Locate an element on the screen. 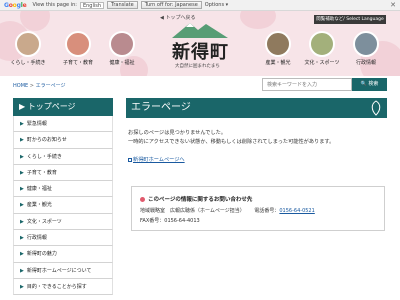 The height and width of the screenshot is (300, 400). breadcrumb-current: エラーページ is located at coordinates (50, 86).